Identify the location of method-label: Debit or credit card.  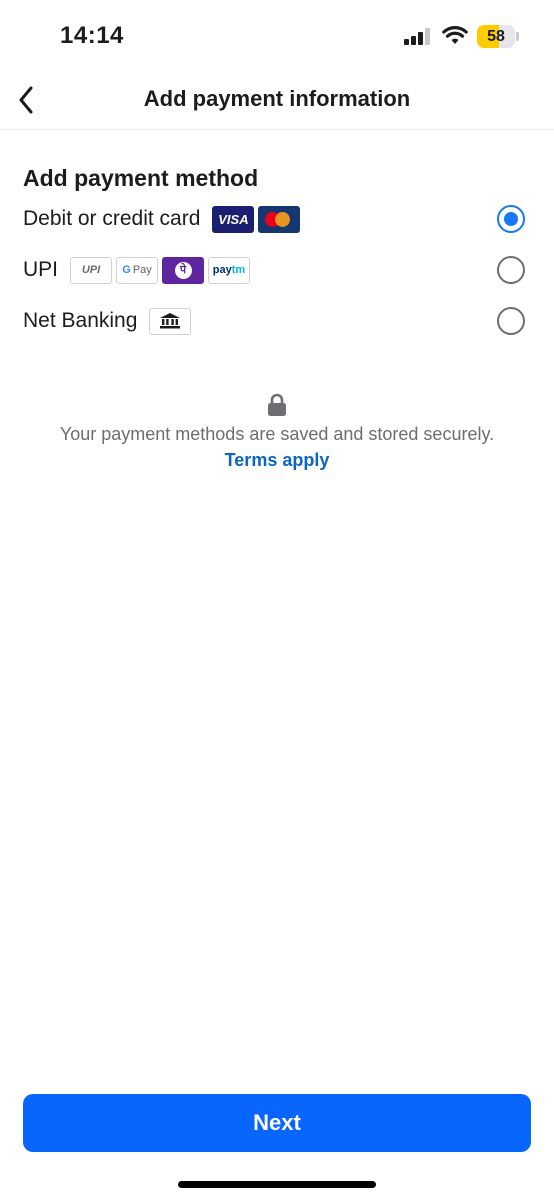
(112, 218).